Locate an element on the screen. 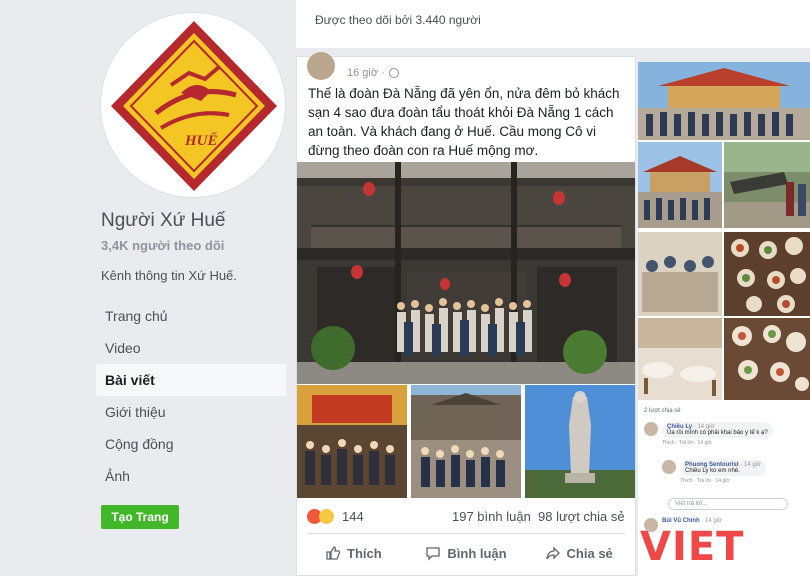 The width and height of the screenshot is (810, 576). reaction-count: 144 is located at coordinates (353, 516).